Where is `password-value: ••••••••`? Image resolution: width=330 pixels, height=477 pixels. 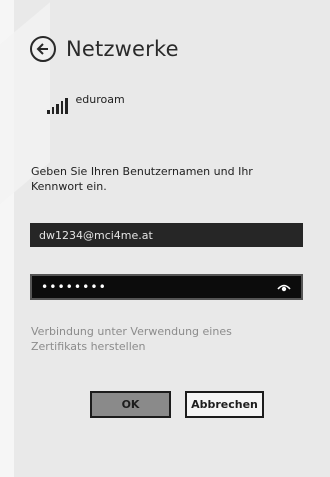
password-value: •••••••• is located at coordinates (74, 287).